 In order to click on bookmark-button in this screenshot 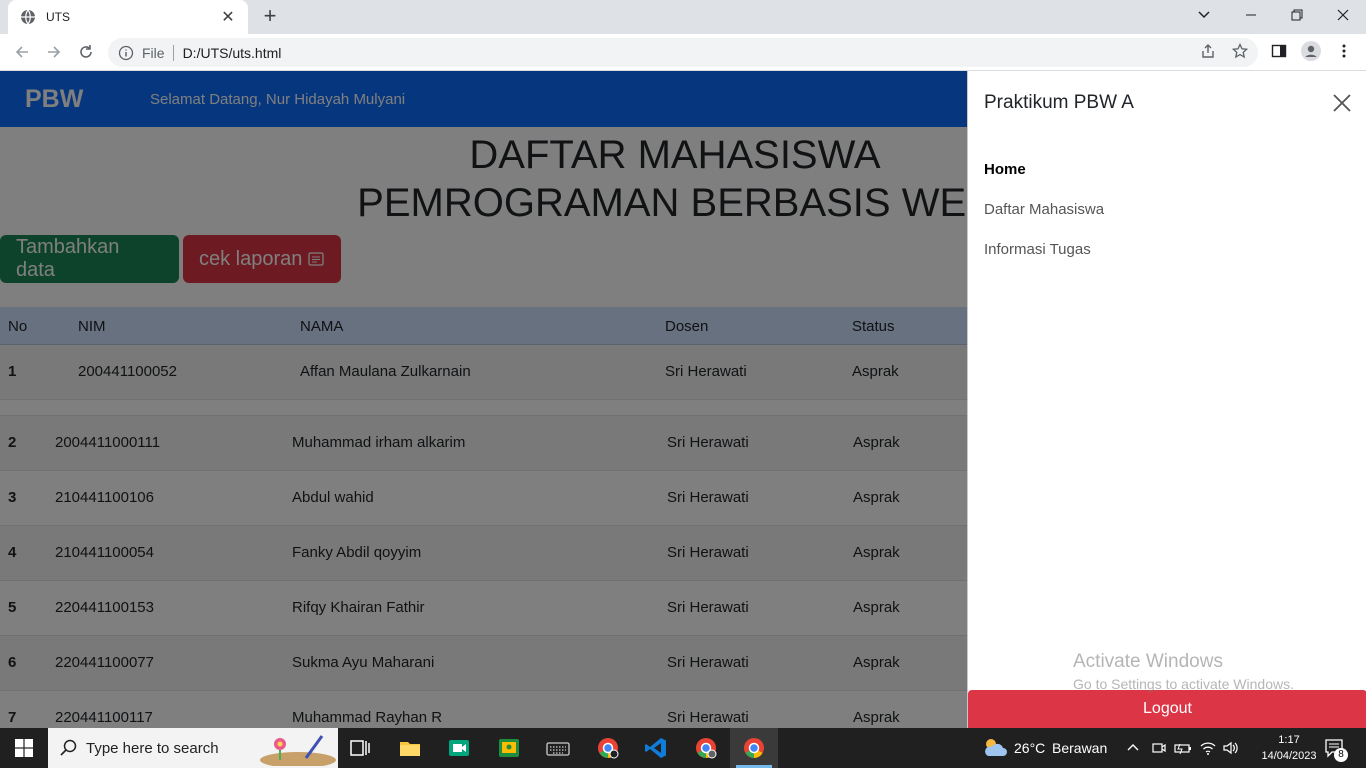, I will do `click(1240, 51)`.